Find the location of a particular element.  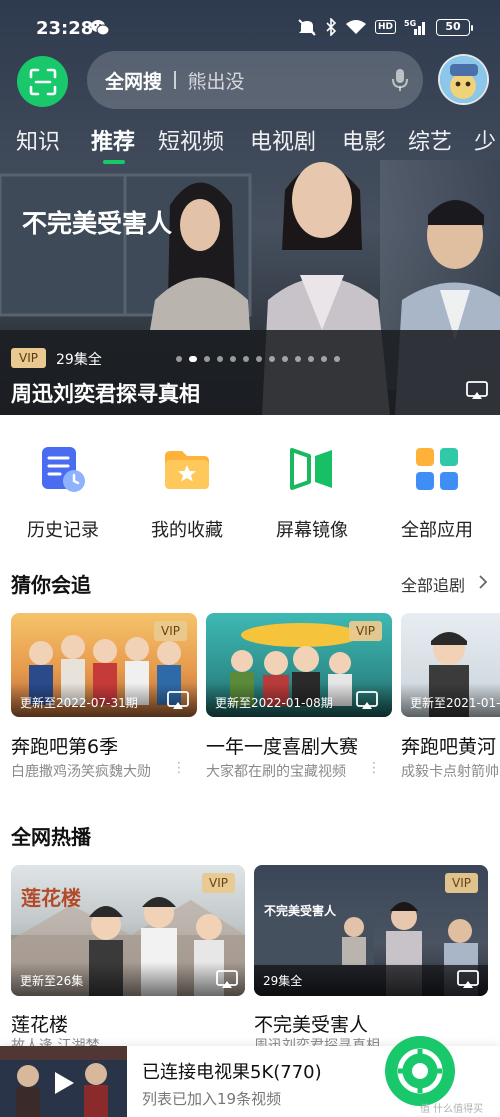

poster-title-text: 不完美受害人 is located at coordinates (300, 910).